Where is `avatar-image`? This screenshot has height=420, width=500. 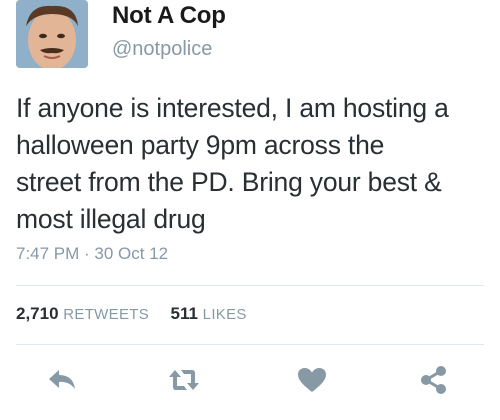
avatar-image is located at coordinates (52, 34).